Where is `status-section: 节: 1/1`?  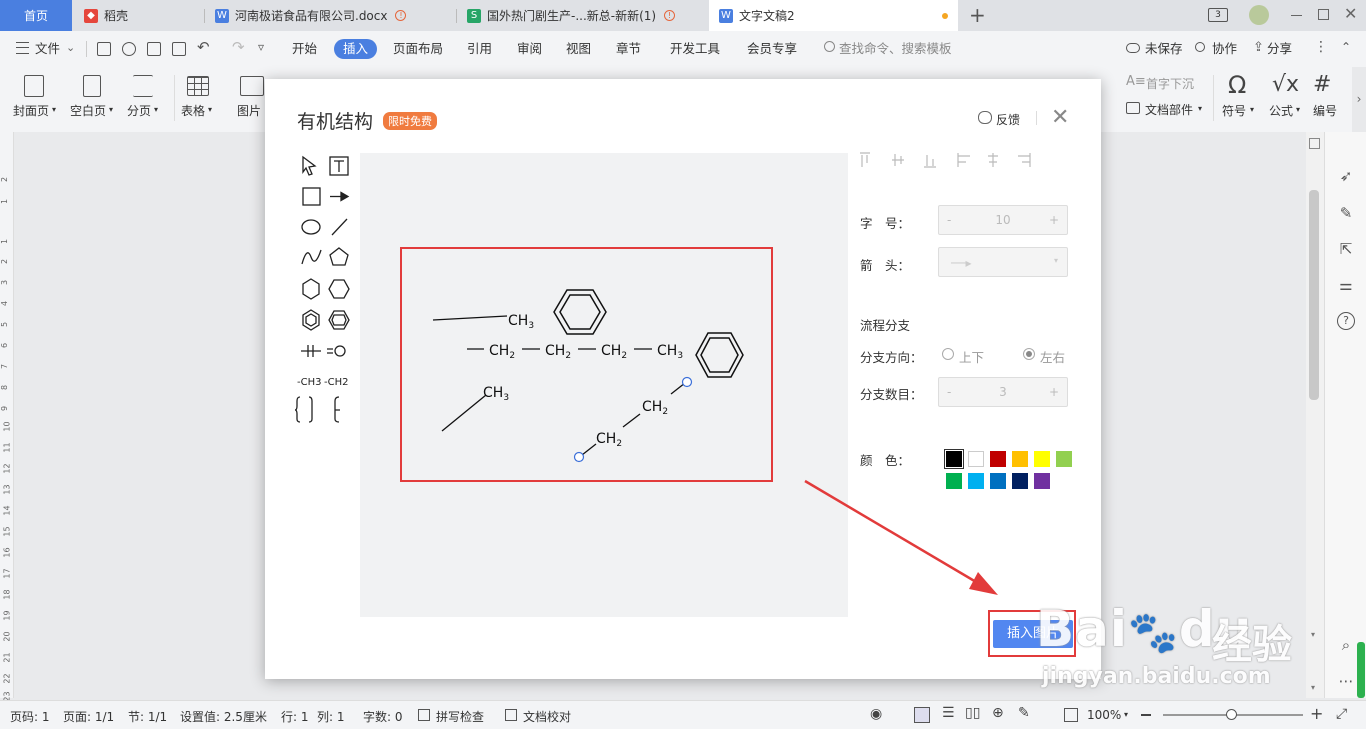 status-section: 节: 1/1 is located at coordinates (147, 716).